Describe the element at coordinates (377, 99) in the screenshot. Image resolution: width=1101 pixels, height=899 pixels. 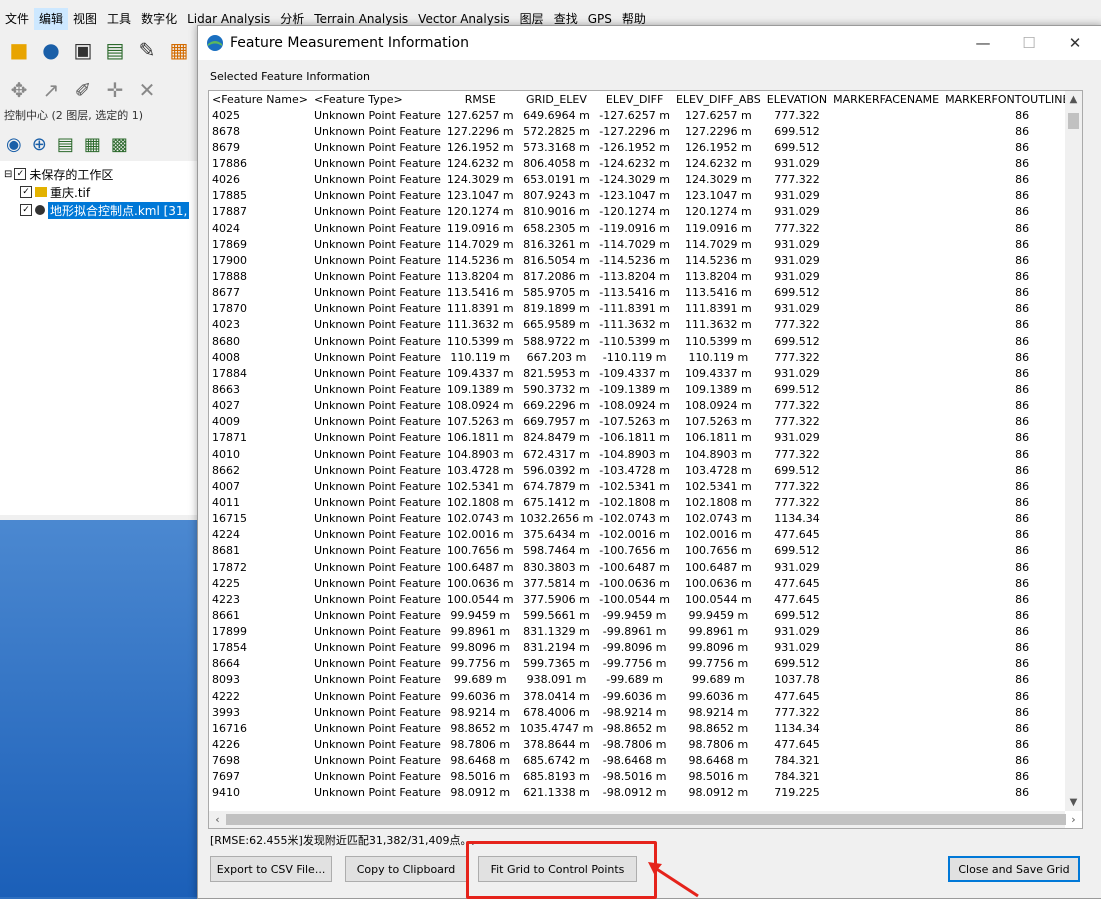
I see `column-header: <Feature Type>` at that location.